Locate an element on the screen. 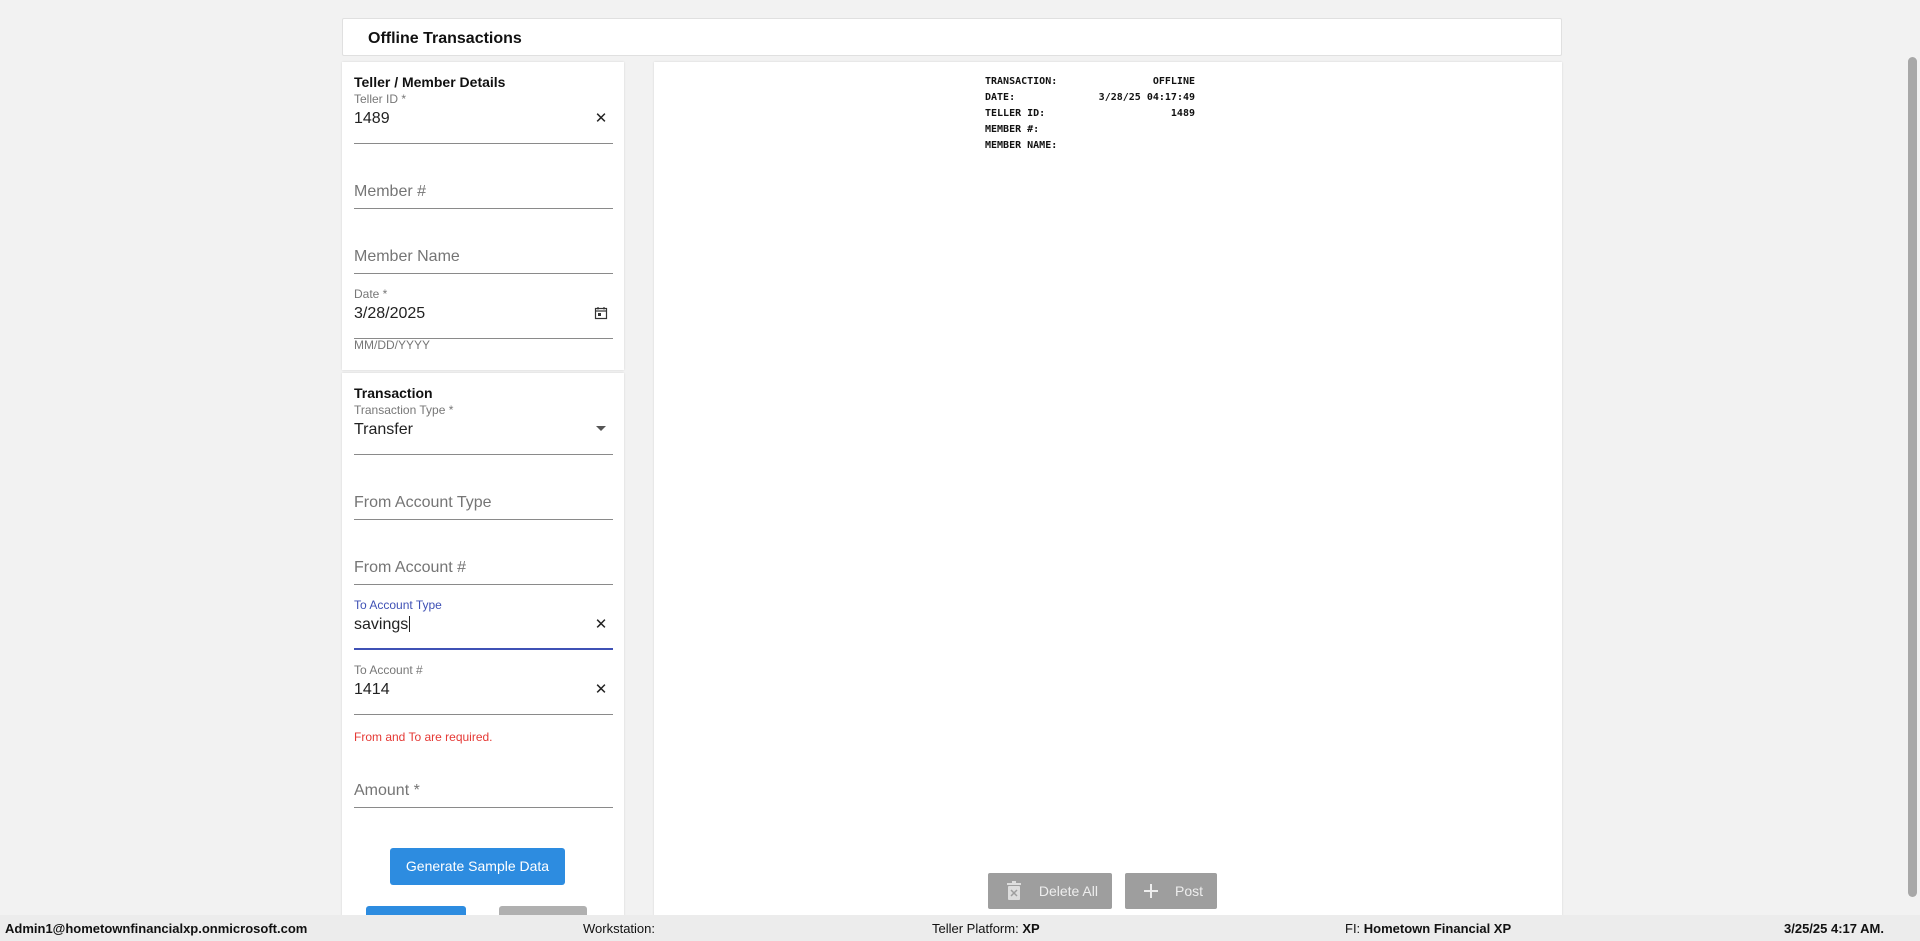  member-name-placeholder: Member Name is located at coordinates (407, 256).